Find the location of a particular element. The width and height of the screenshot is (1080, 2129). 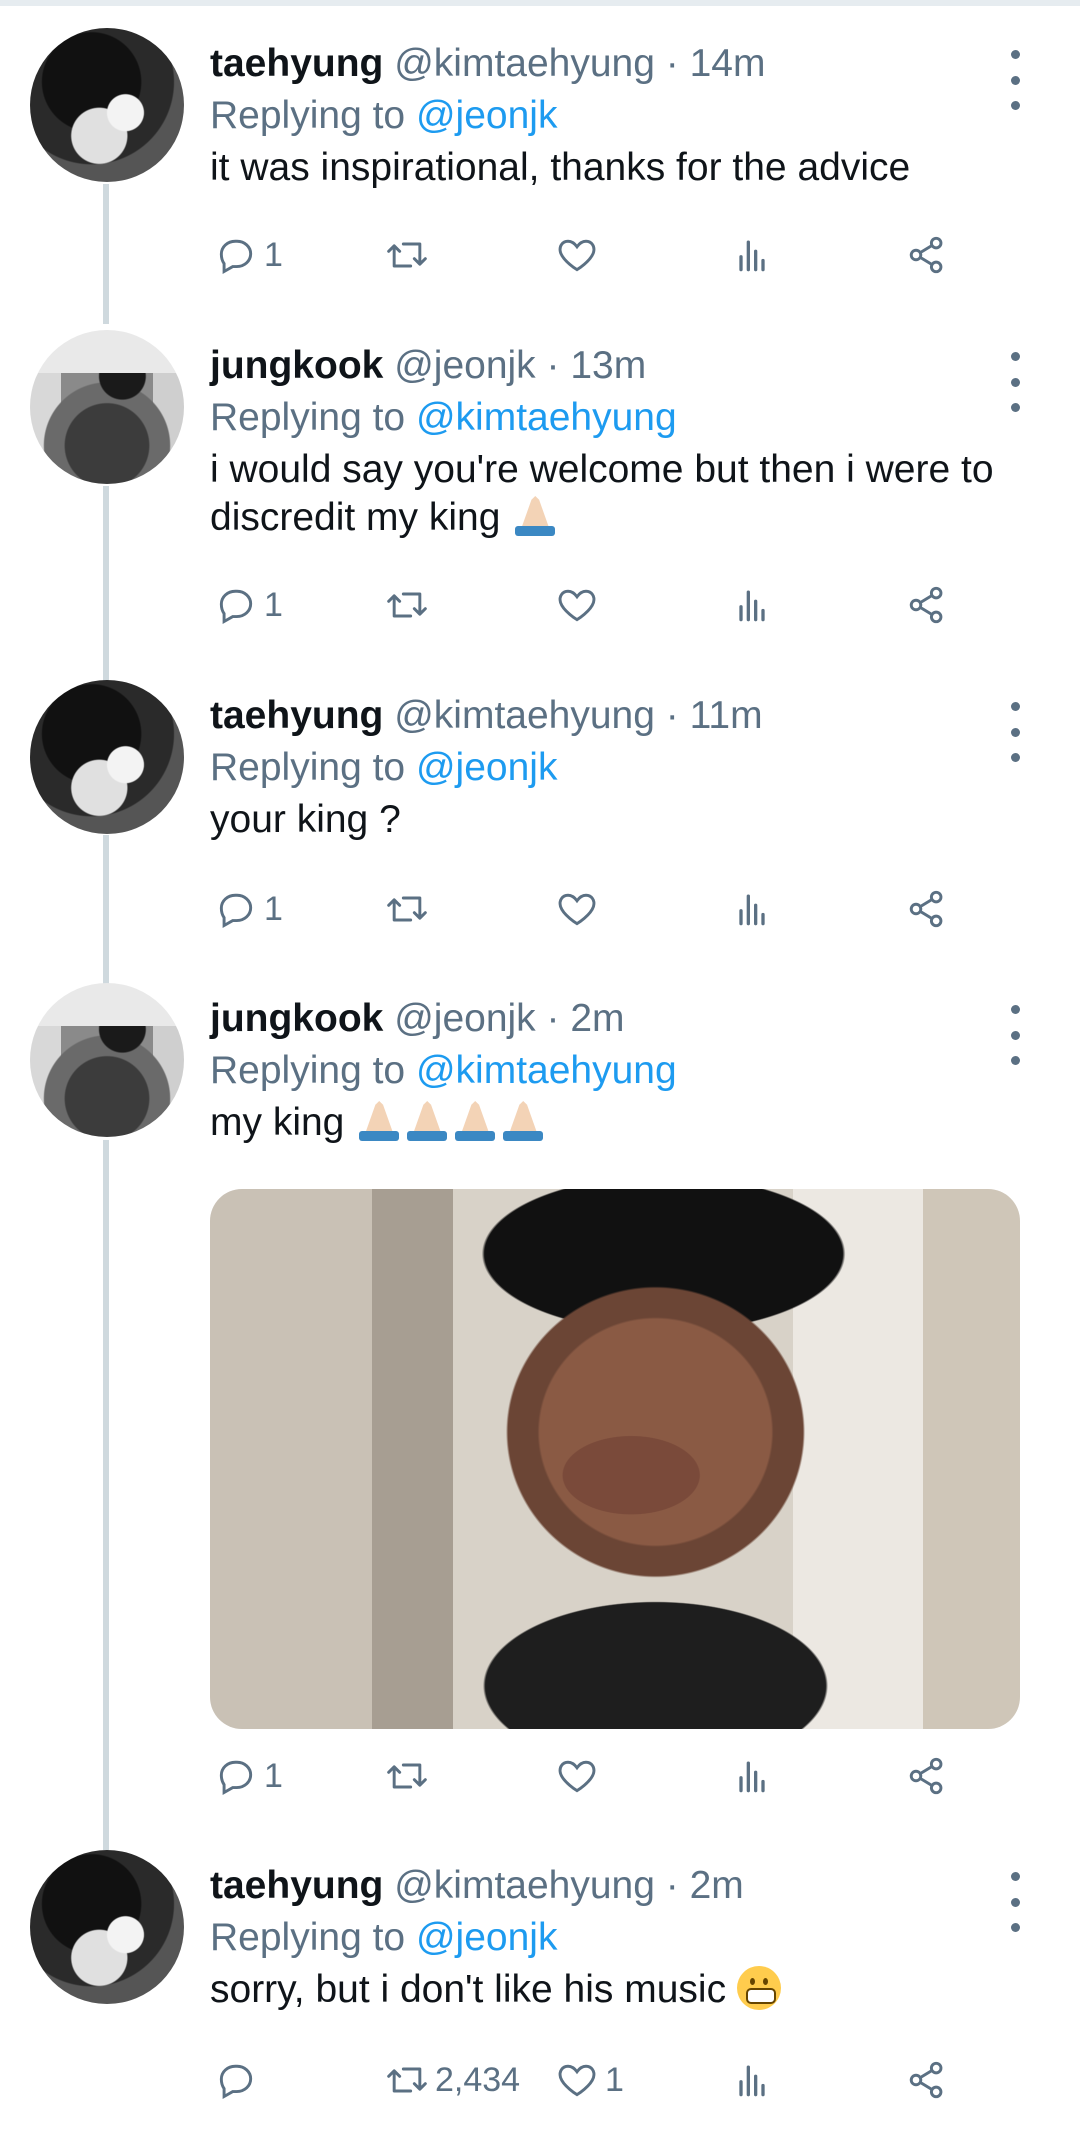

tweet-header: taehyung @kimtaehyung · 11m is located at coordinates (486, 716).